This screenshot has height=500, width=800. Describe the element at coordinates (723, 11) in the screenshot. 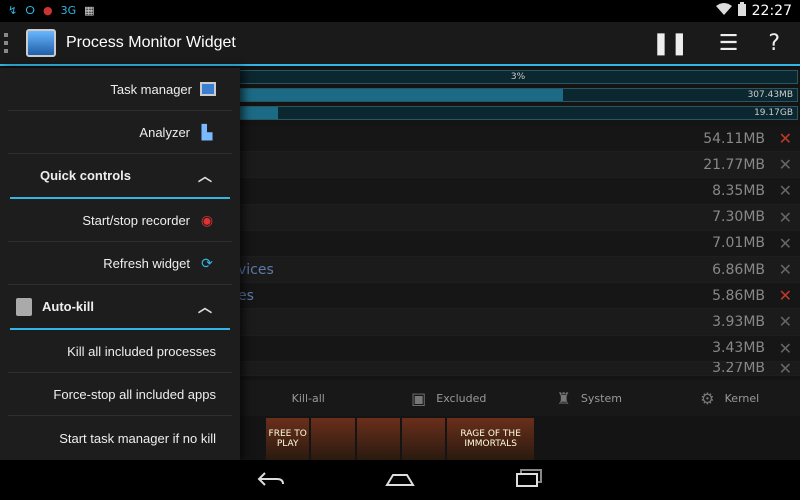

I see `wifi-icon` at that location.